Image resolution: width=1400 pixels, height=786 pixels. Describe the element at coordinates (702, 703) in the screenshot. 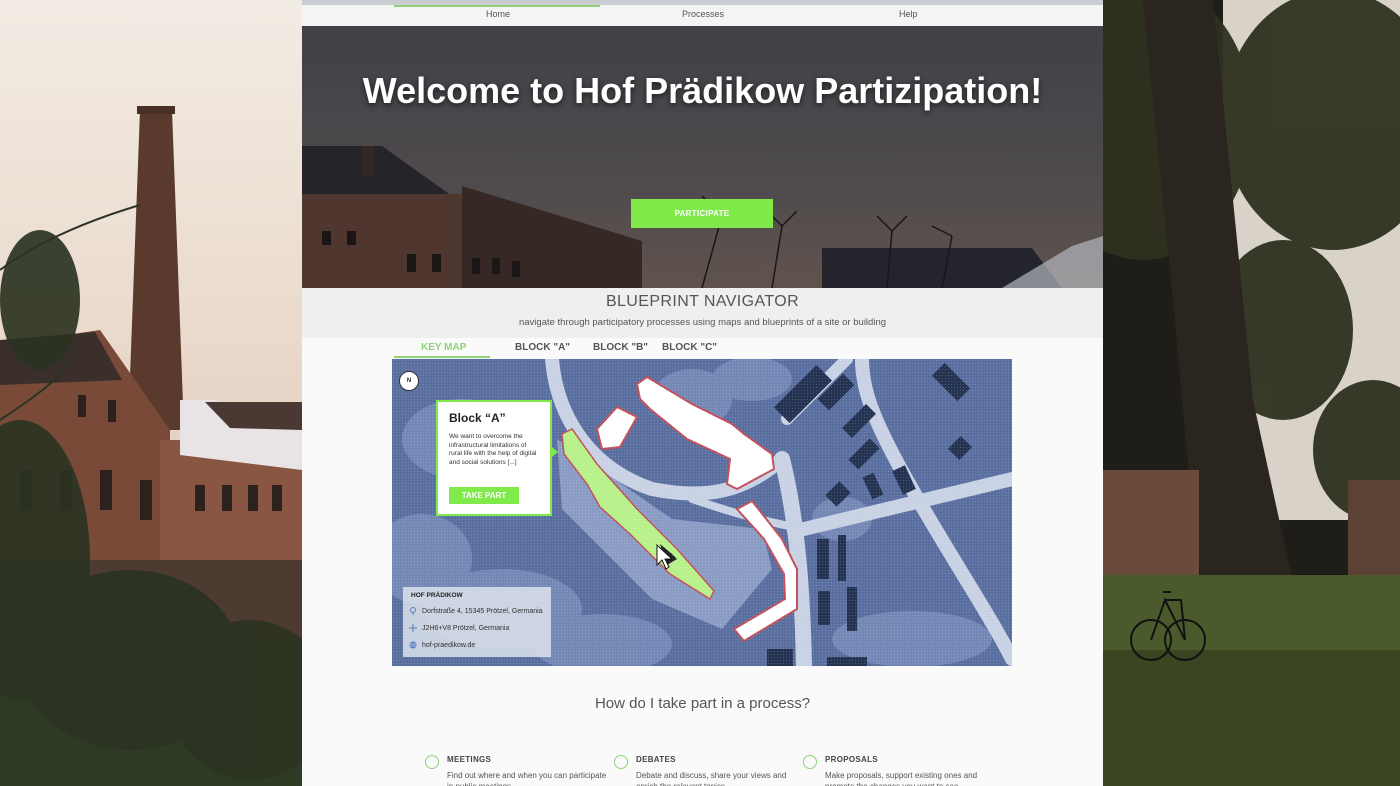

I see `how-to-take-part-heading: How do I take part in a process?` at that location.